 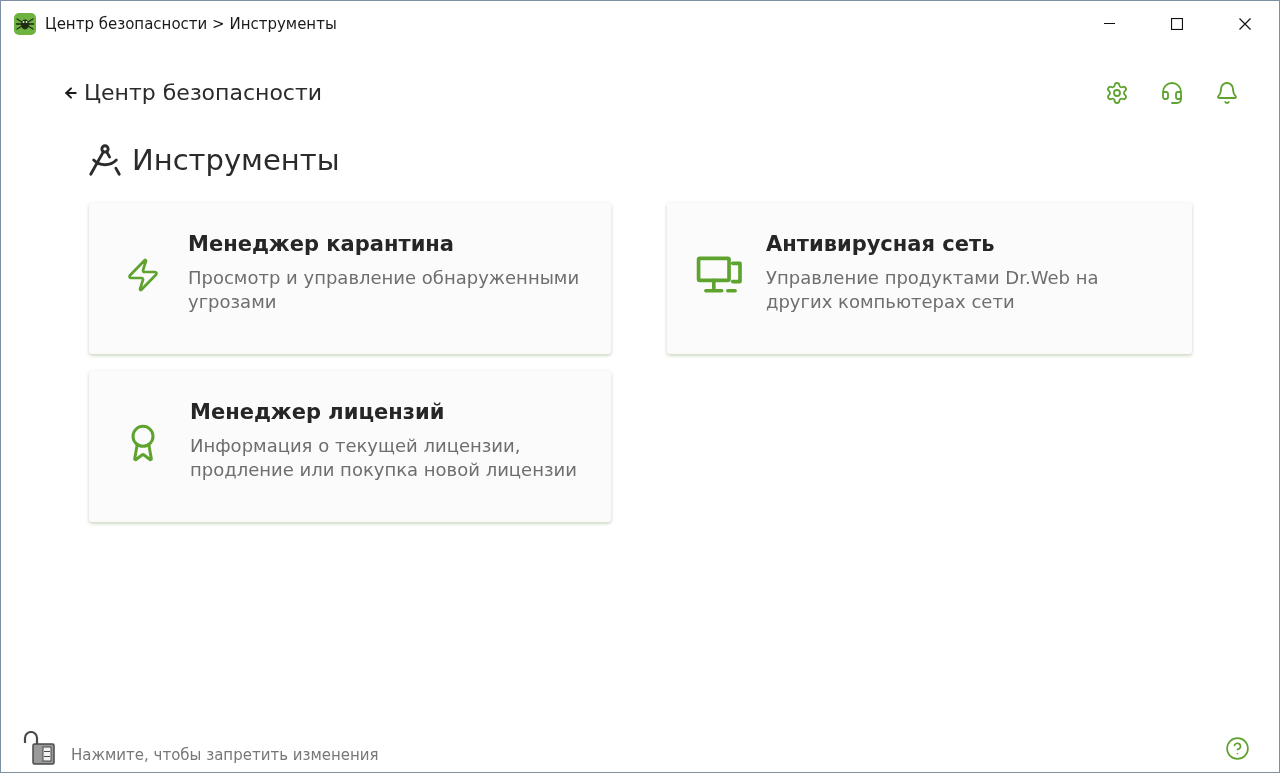 What do you see at coordinates (318, 412) in the screenshot?
I see `card-title: Менеджер лицензий` at bounding box center [318, 412].